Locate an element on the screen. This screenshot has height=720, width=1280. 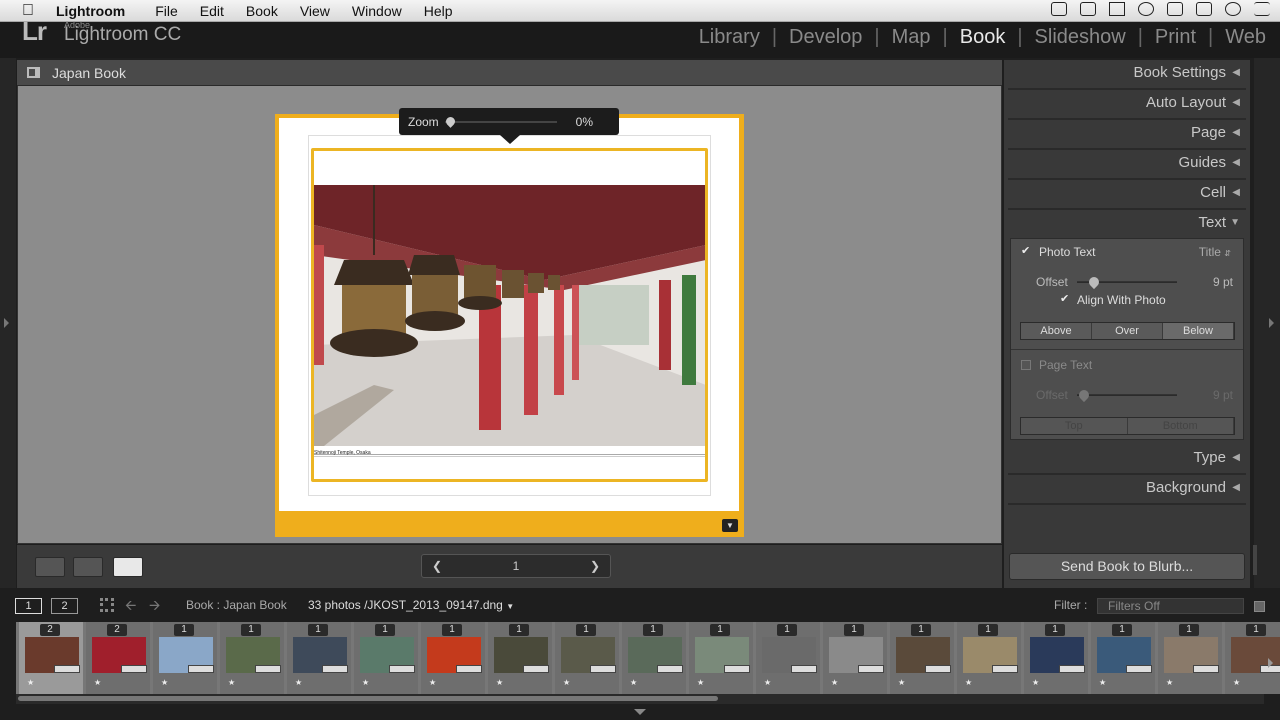
cell-selection-border is located at coordinates (509, 315).